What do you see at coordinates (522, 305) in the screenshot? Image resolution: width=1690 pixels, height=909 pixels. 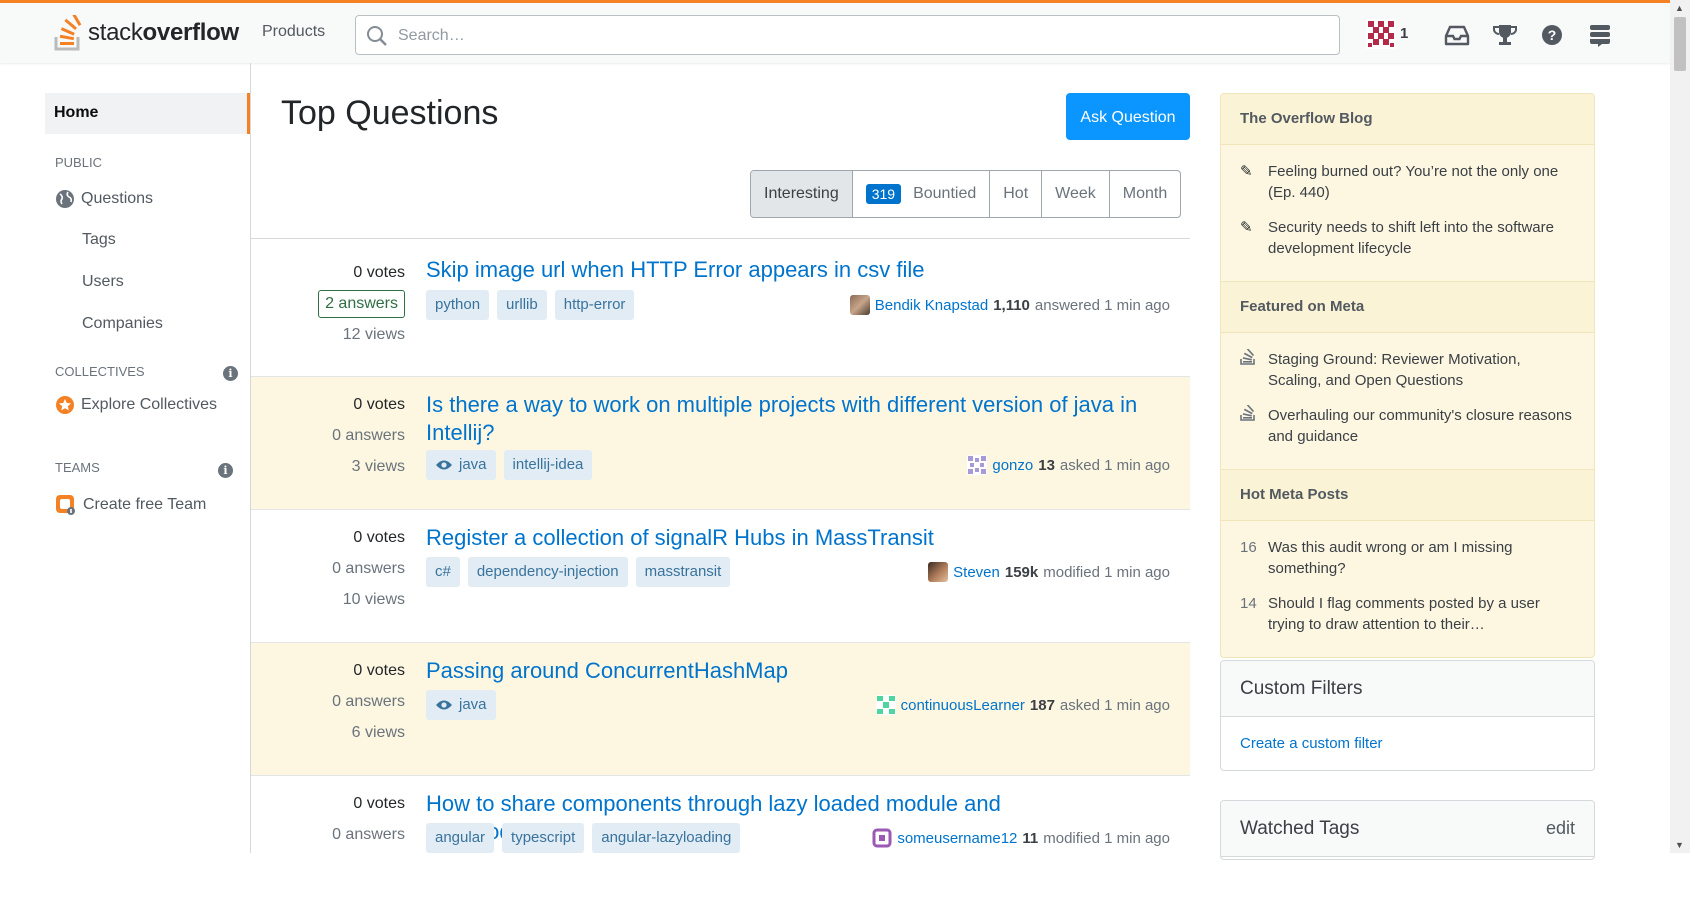 I see `tag-urllib: urllib` at bounding box center [522, 305].